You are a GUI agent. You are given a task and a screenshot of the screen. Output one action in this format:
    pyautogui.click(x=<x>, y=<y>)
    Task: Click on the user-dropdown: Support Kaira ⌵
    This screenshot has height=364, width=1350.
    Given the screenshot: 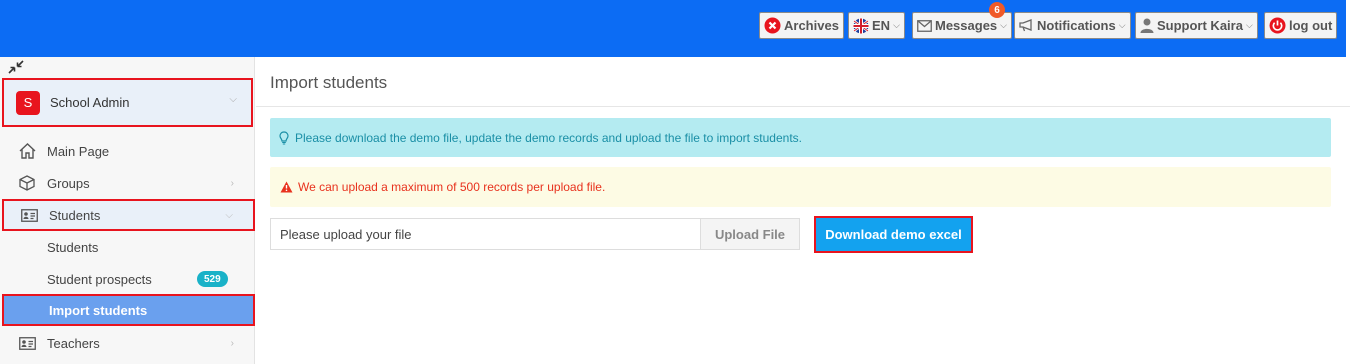 What is the action you would take?
    pyautogui.click(x=1196, y=25)
    